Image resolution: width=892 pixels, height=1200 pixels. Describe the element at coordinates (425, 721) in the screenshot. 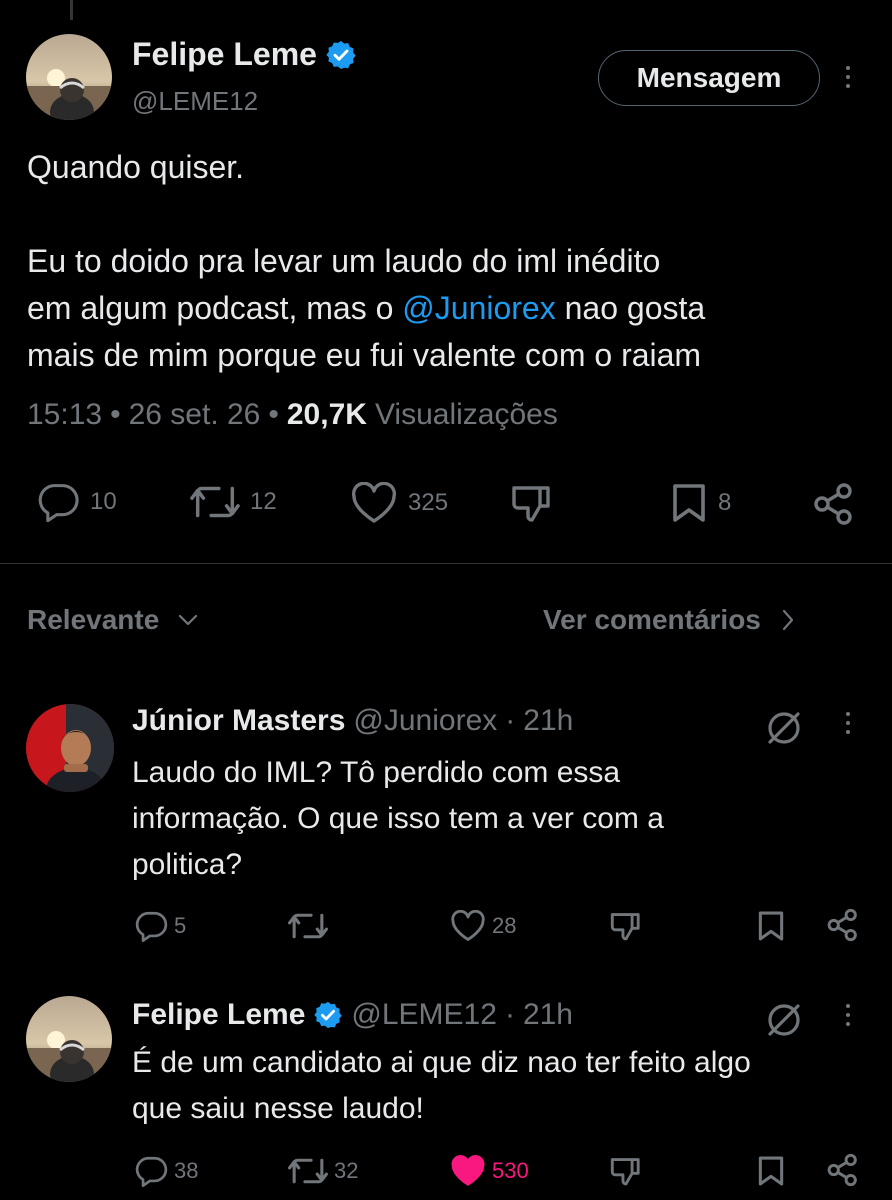

I see `reply-author-handle: @Juniorex` at that location.